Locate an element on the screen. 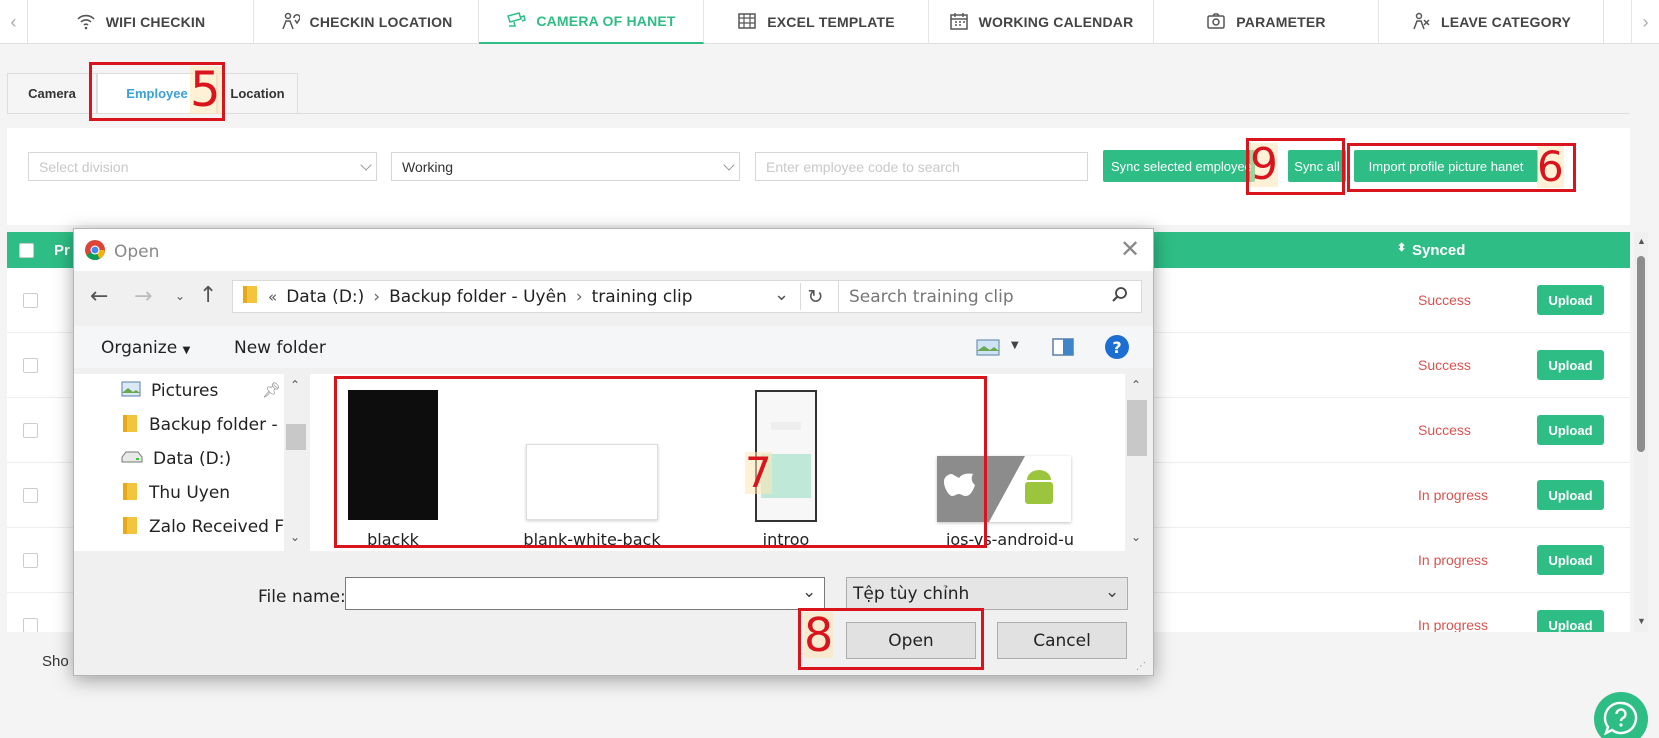 The height and width of the screenshot is (738, 1659). tab-label: WIFI CHECKIN is located at coordinates (155, 22).